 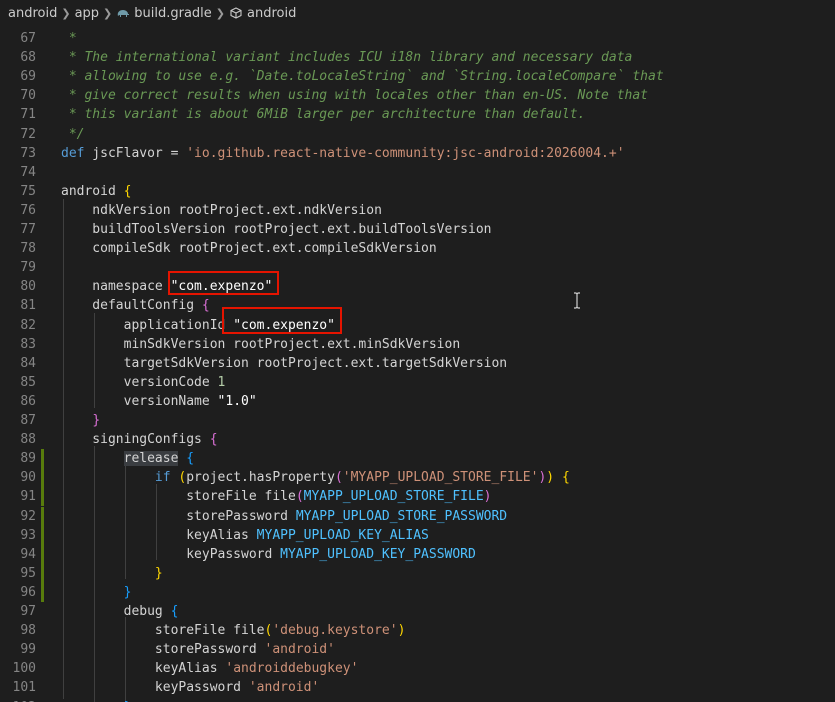 I want to click on code-line: 100 keyAlias 'androiddebugkey', so click(x=417, y=668).